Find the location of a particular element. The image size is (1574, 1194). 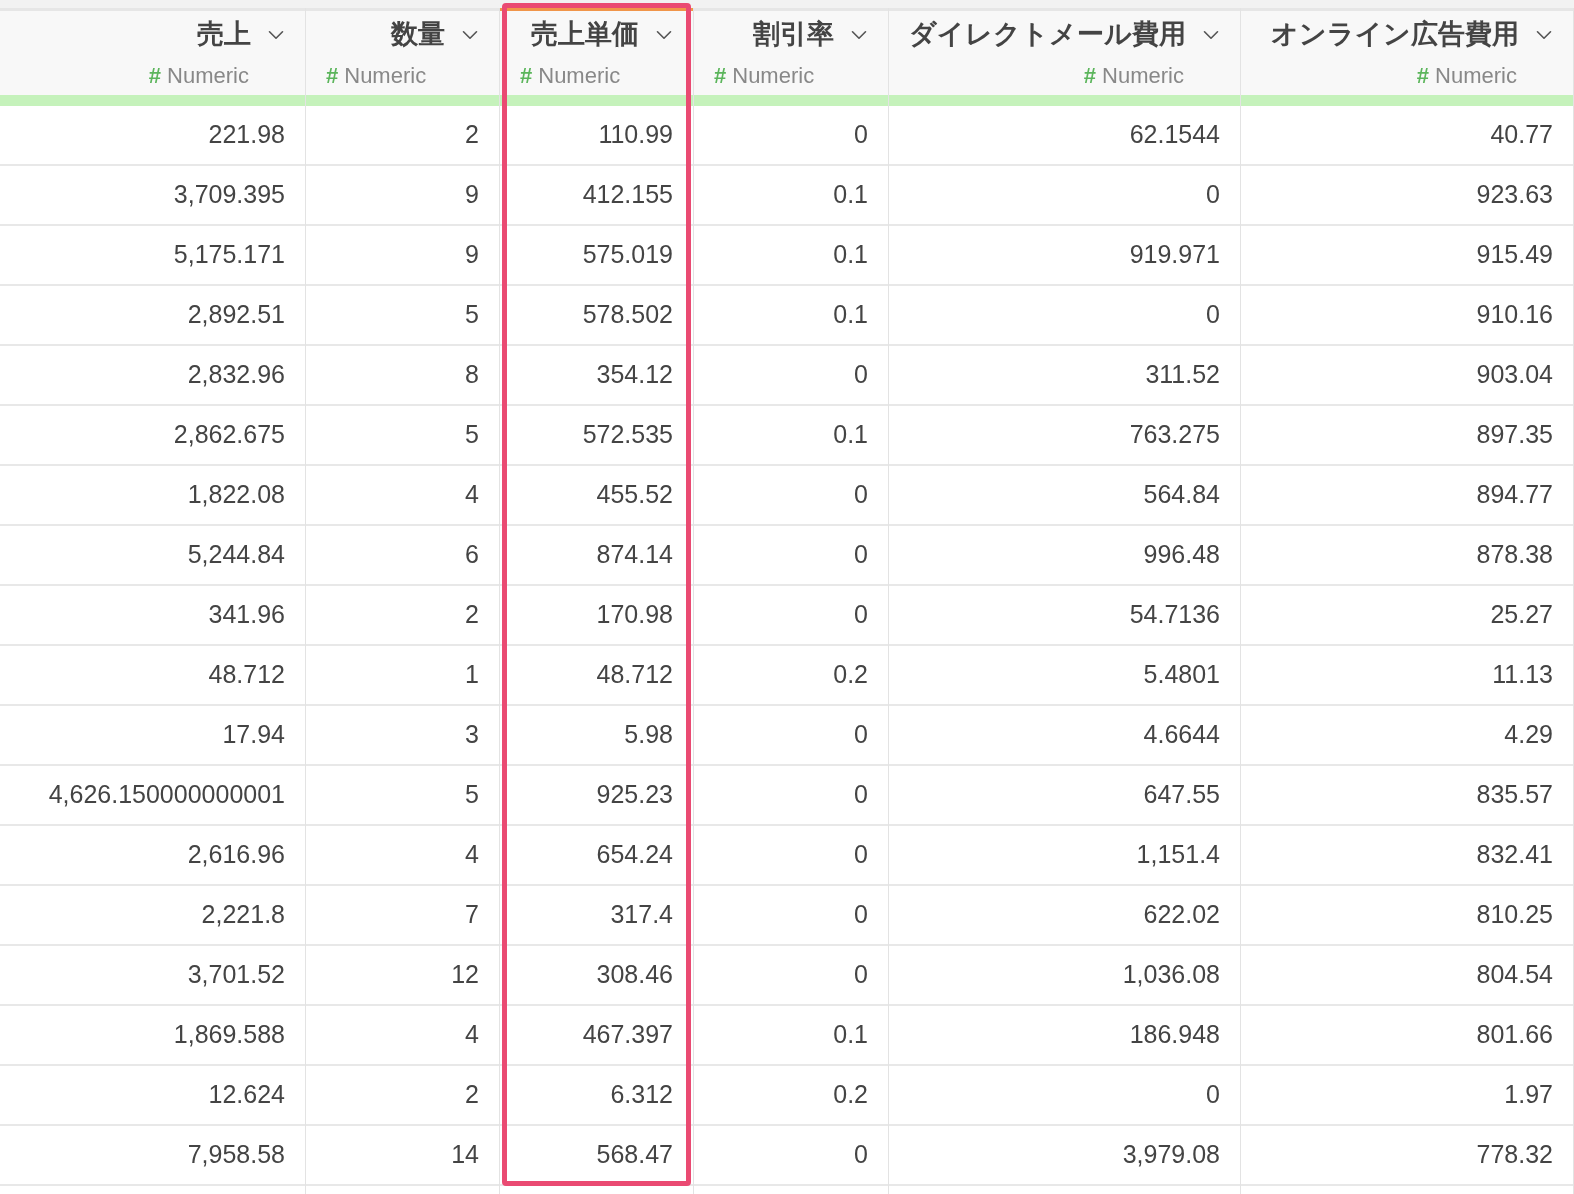

table-cell: 25.27 is located at coordinates (1407, 616).